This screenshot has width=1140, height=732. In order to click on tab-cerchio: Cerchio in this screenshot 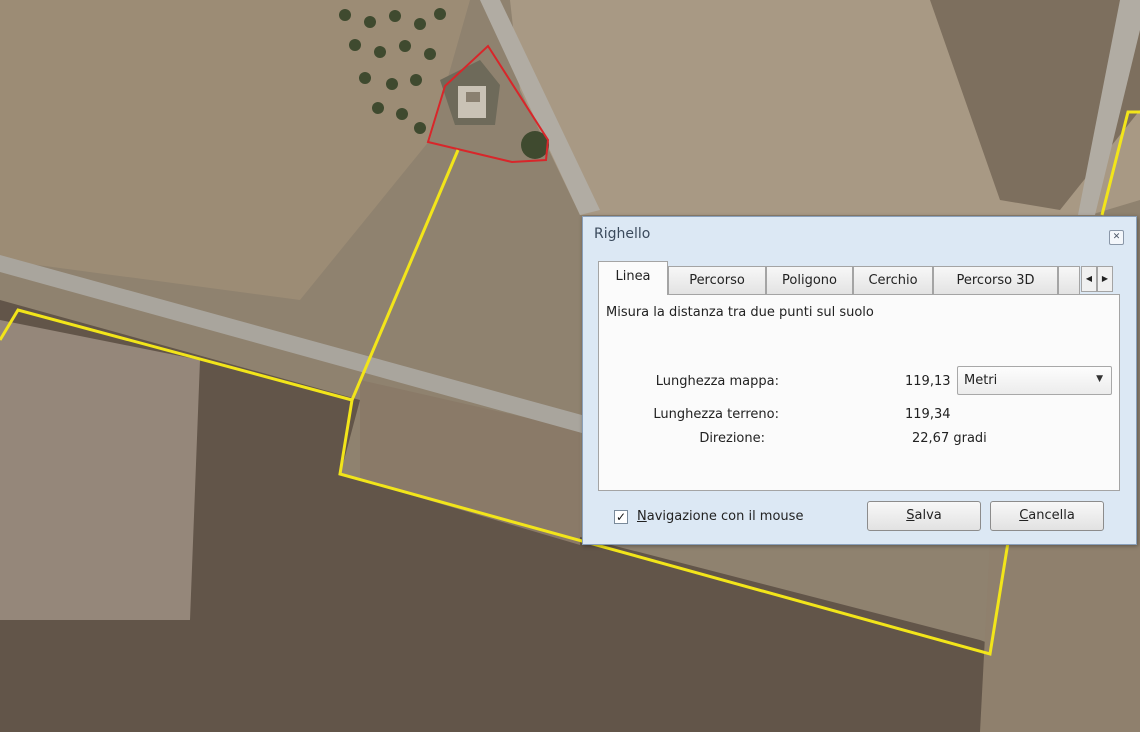, I will do `click(893, 280)`.